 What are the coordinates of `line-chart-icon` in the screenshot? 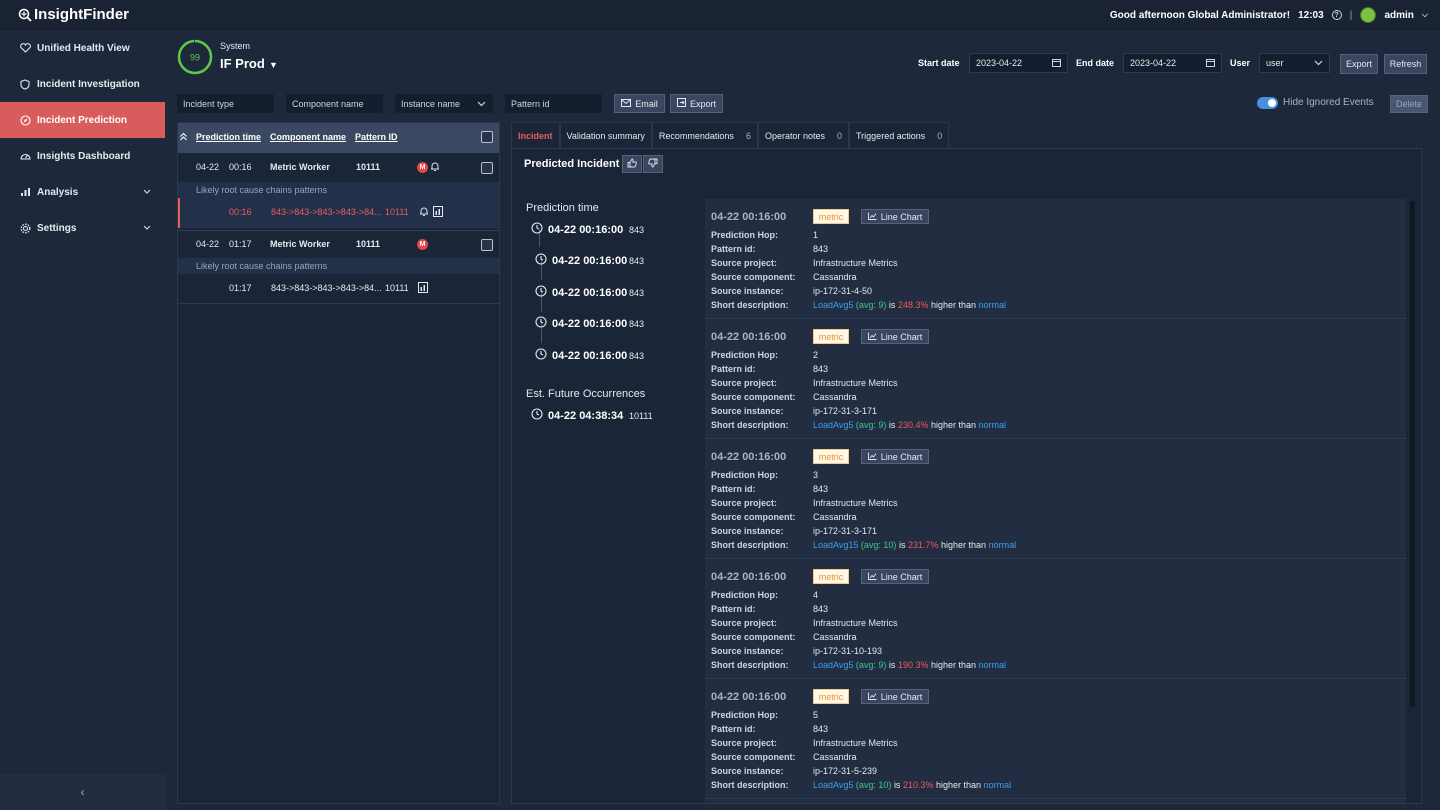 It's located at (872, 217).